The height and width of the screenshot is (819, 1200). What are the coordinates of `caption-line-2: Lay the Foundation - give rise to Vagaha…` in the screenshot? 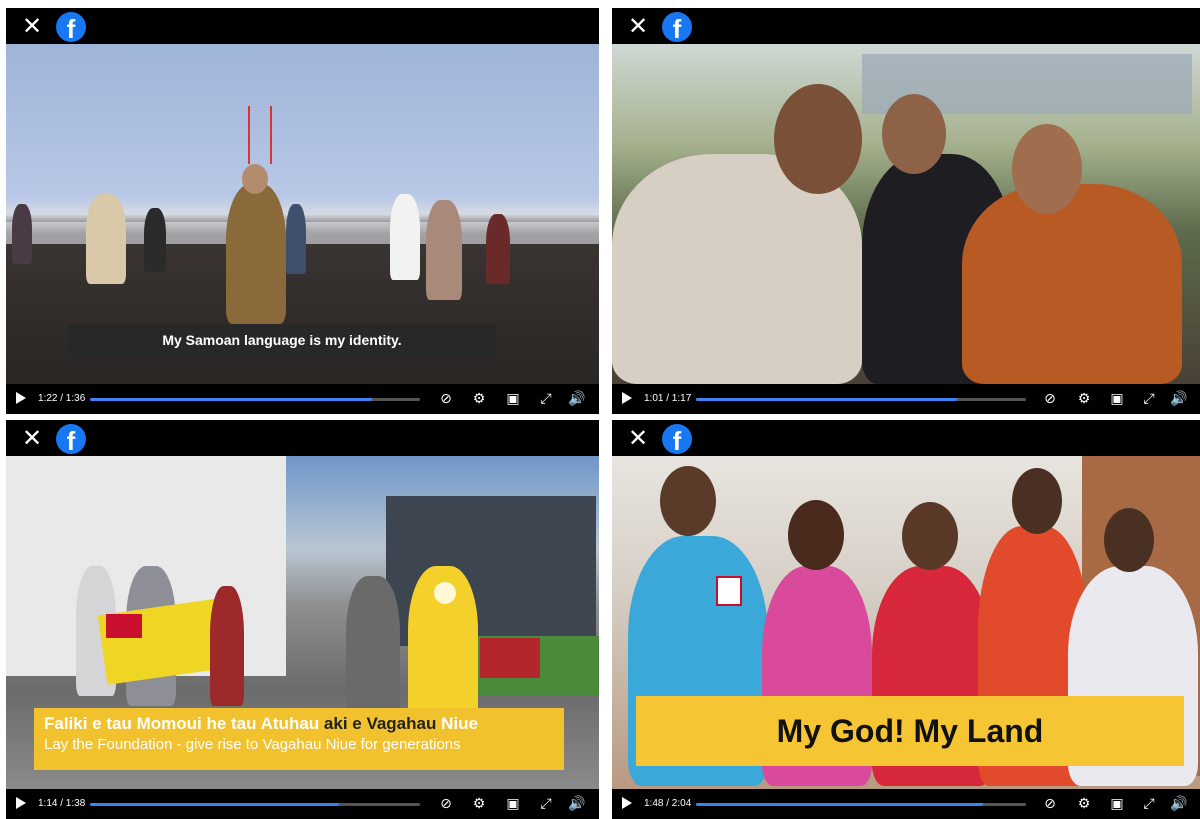 It's located at (252, 744).